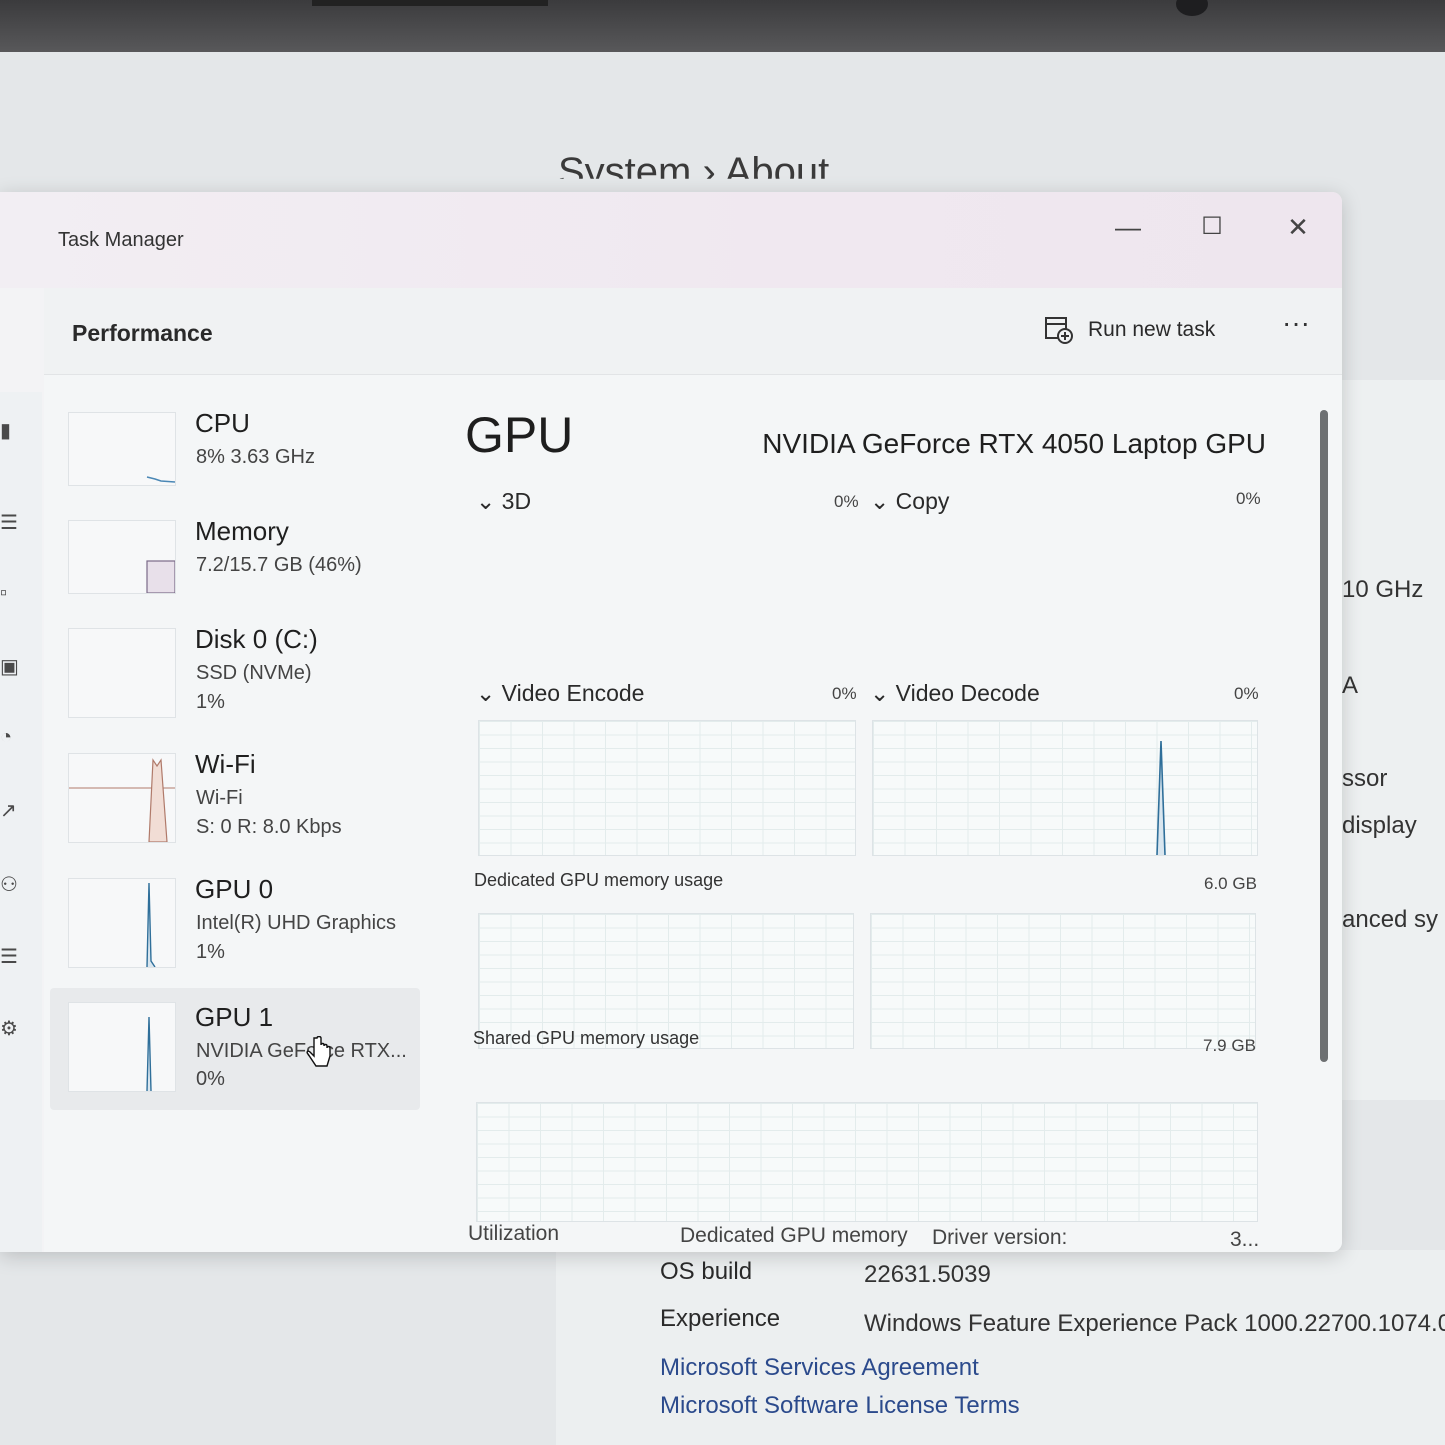  Describe the element at coordinates (927, 1274) in the screenshot. I see `os-build-value: 22631.5039` at that location.